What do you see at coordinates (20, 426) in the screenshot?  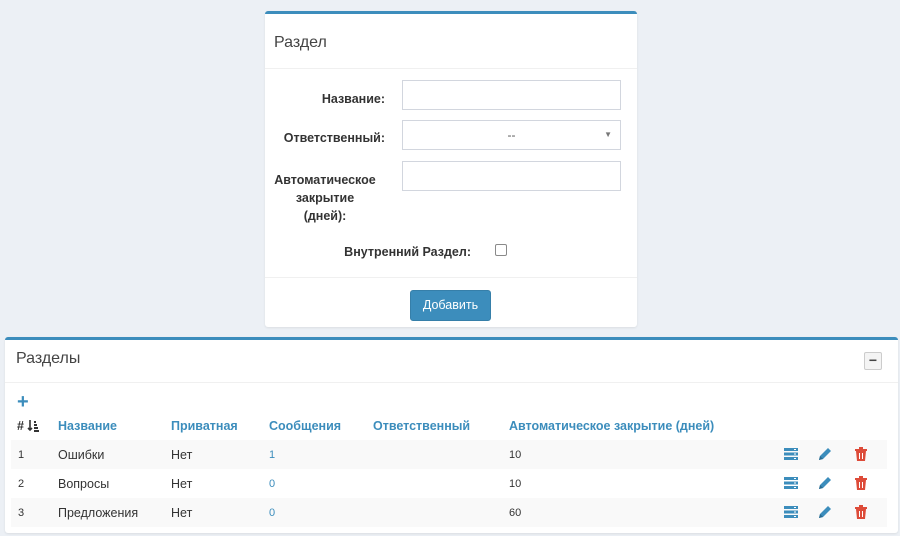 I see `column-header-hash: #` at bounding box center [20, 426].